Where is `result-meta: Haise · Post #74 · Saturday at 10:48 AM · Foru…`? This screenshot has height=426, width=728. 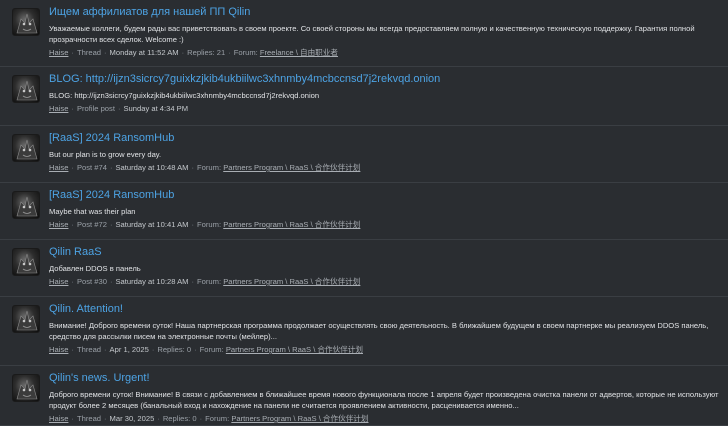
result-meta: Haise · Post #74 · Saturday at 10:48 AM · Foru… is located at coordinates (384, 167).